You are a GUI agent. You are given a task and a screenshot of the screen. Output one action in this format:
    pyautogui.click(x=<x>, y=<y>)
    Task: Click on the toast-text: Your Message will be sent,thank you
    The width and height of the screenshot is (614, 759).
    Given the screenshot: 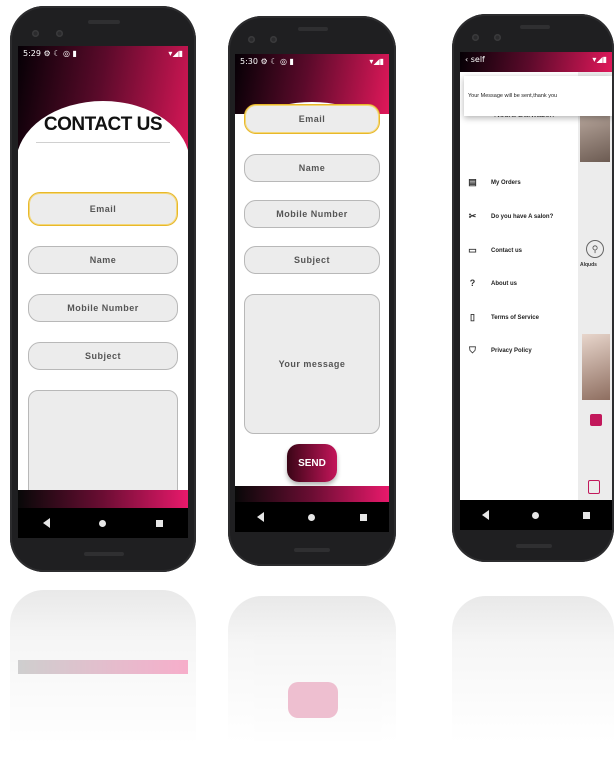 What is the action you would take?
    pyautogui.click(x=513, y=96)
    